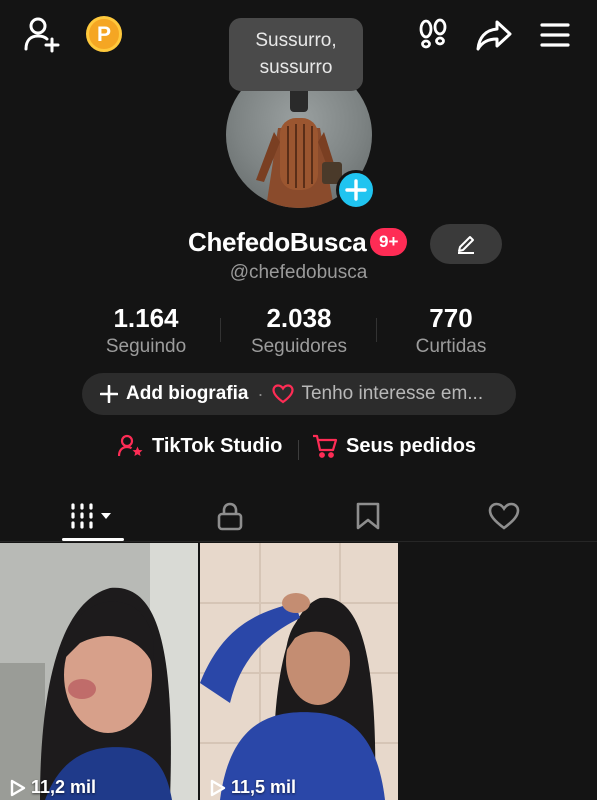 Image resolution: width=597 pixels, height=800 pixels. What do you see at coordinates (64, 787) in the screenshot?
I see `view-count-text: 11,2 mil` at bounding box center [64, 787].